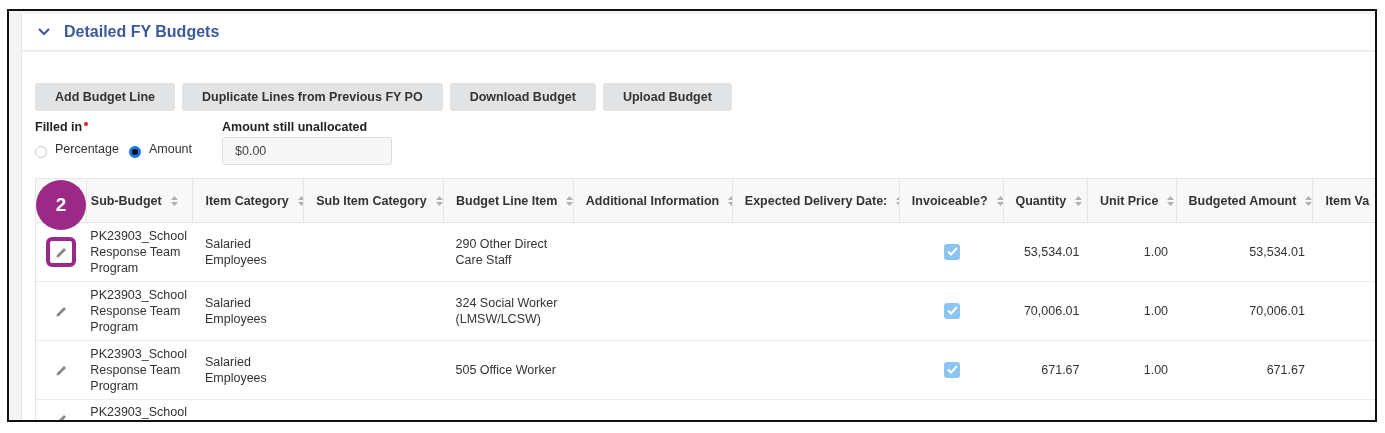  What do you see at coordinates (522, 97) in the screenshot?
I see `toolbar-button: Download Budget` at bounding box center [522, 97].